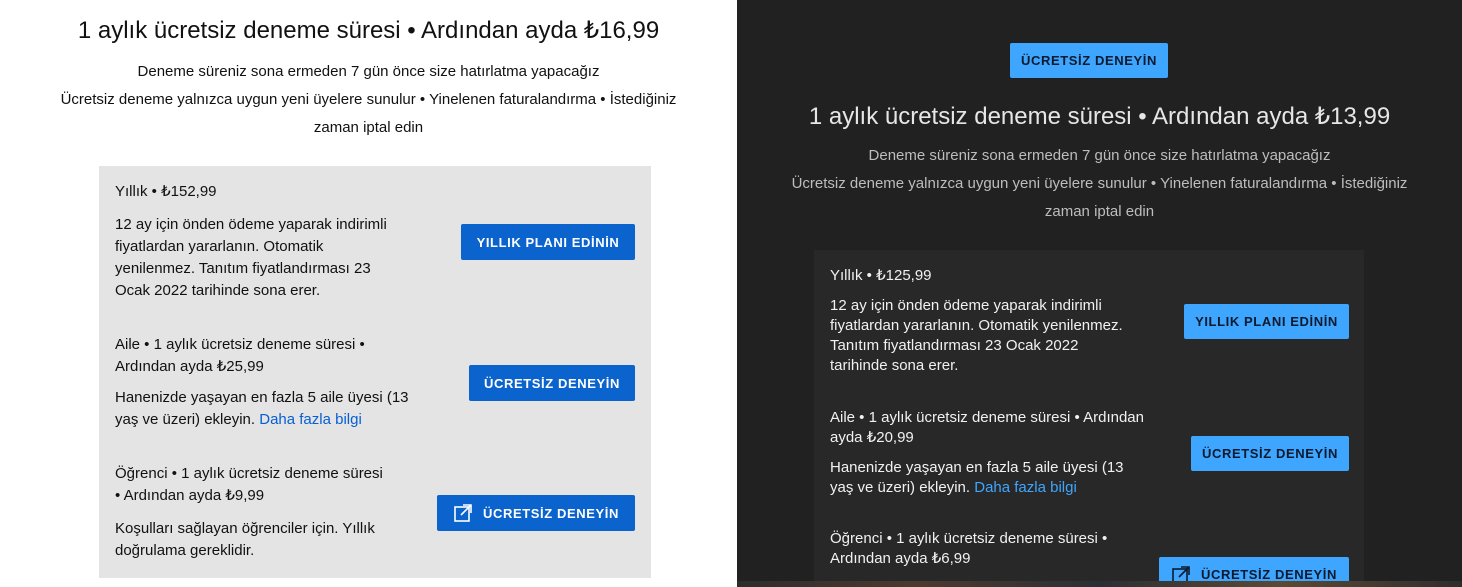 The width and height of the screenshot is (1462, 587). I want to click on dark-top-trial-button: ÜCRETSİZ DENEYİN, so click(1089, 60).